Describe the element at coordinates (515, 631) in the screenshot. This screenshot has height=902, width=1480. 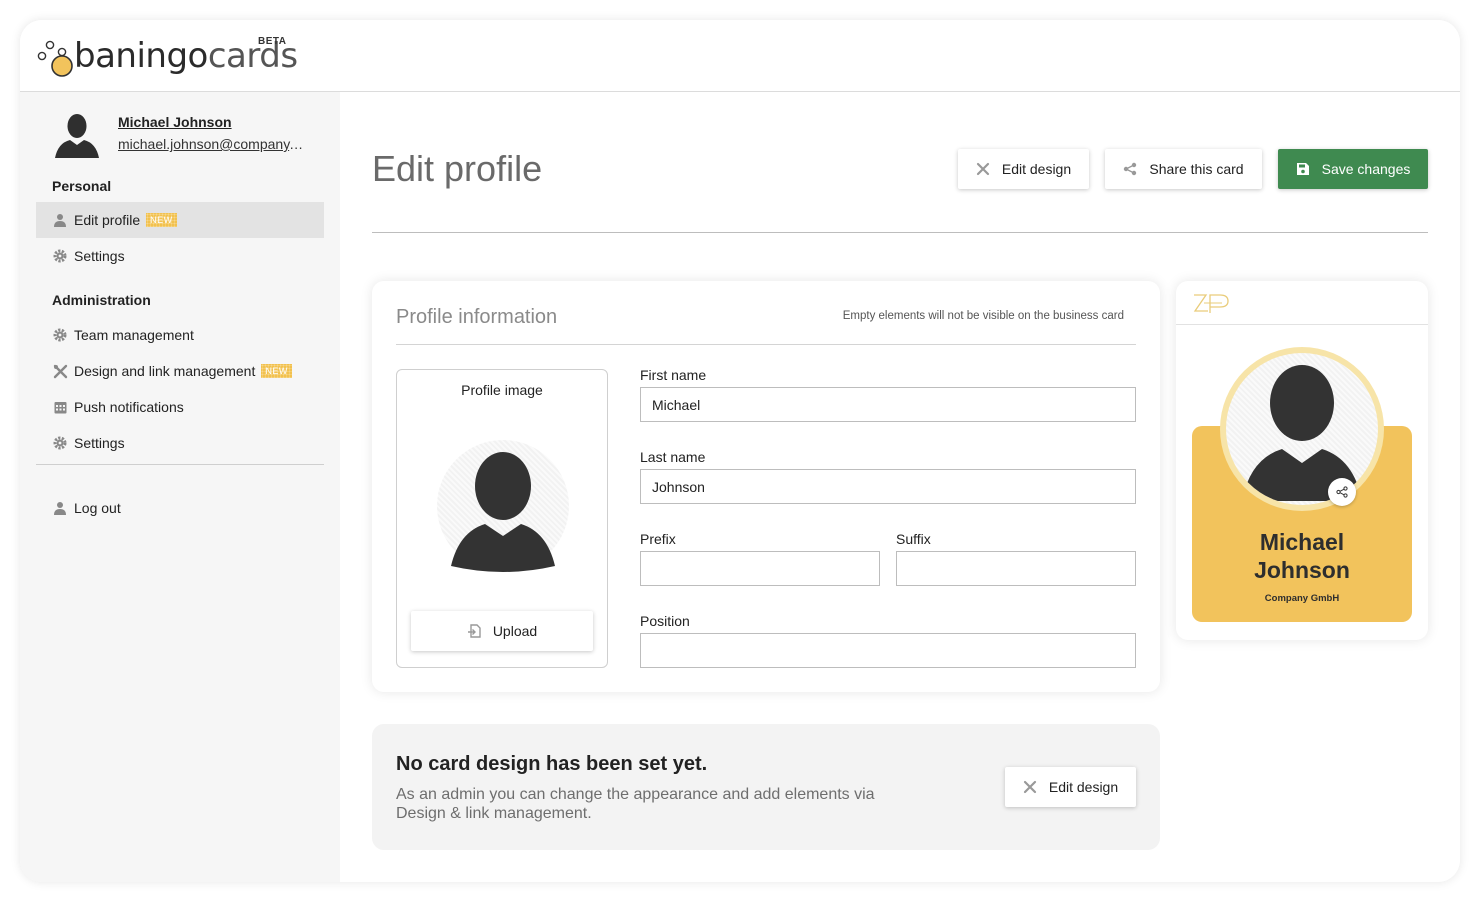
I see `upload-label: Upload` at that location.